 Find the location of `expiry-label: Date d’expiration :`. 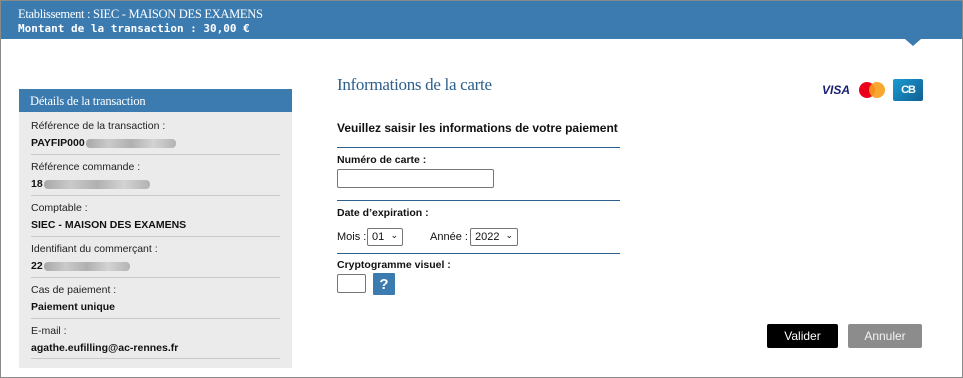

expiry-label: Date d’expiration : is located at coordinates (383, 213).